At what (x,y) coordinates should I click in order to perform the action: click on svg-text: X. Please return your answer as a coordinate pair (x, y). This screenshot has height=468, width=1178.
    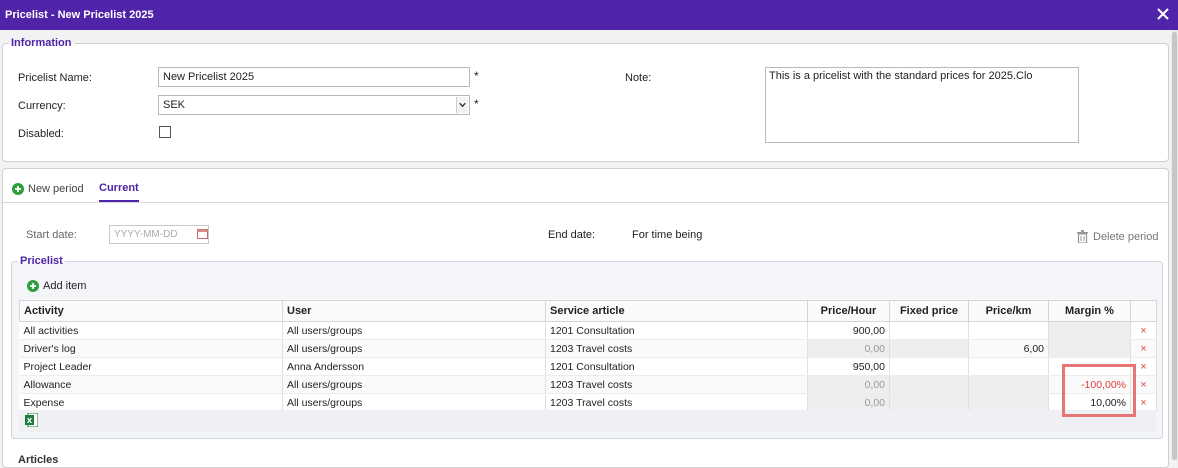
    Looking at the image, I should click on (30, 421).